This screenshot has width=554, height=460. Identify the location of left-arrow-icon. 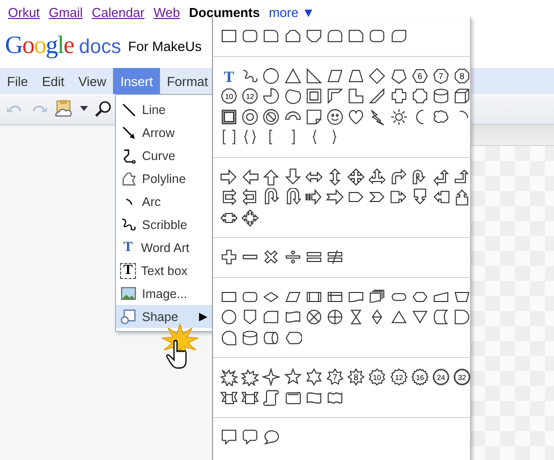
(250, 177).